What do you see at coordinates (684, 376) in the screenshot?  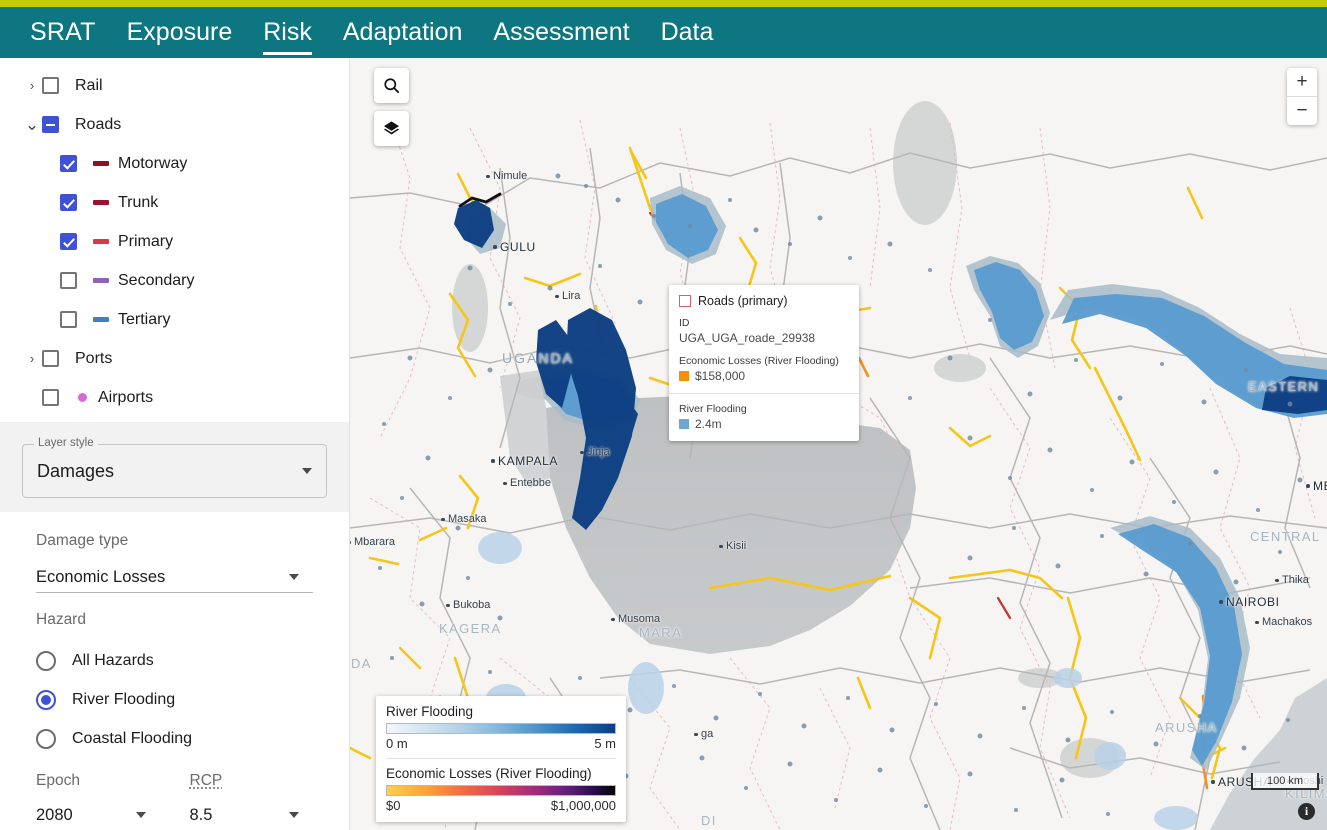 I see `economic-losses-swatch-icon` at bounding box center [684, 376].